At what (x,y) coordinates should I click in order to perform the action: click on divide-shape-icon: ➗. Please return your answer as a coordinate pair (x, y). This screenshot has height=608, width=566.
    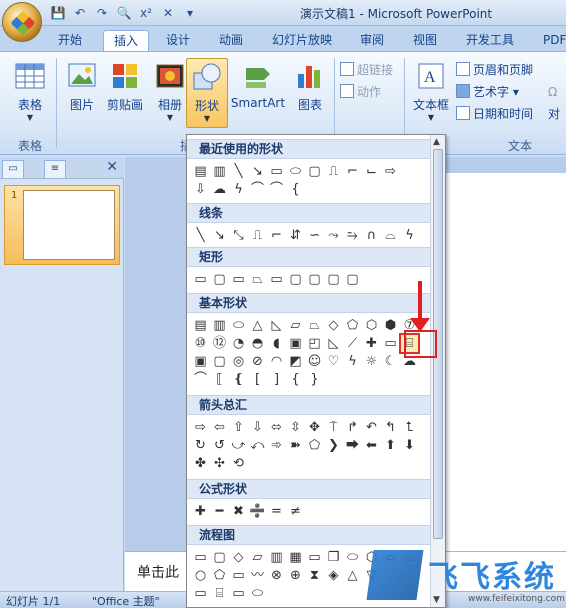
    Looking at the image, I should click on (257, 511).